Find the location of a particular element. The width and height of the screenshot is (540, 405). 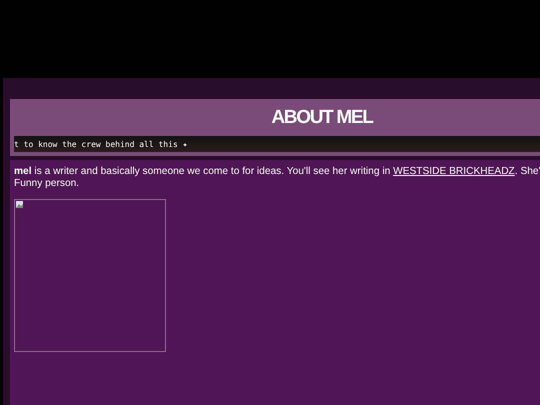

page-title: ABOUT MEL is located at coordinates (322, 118).